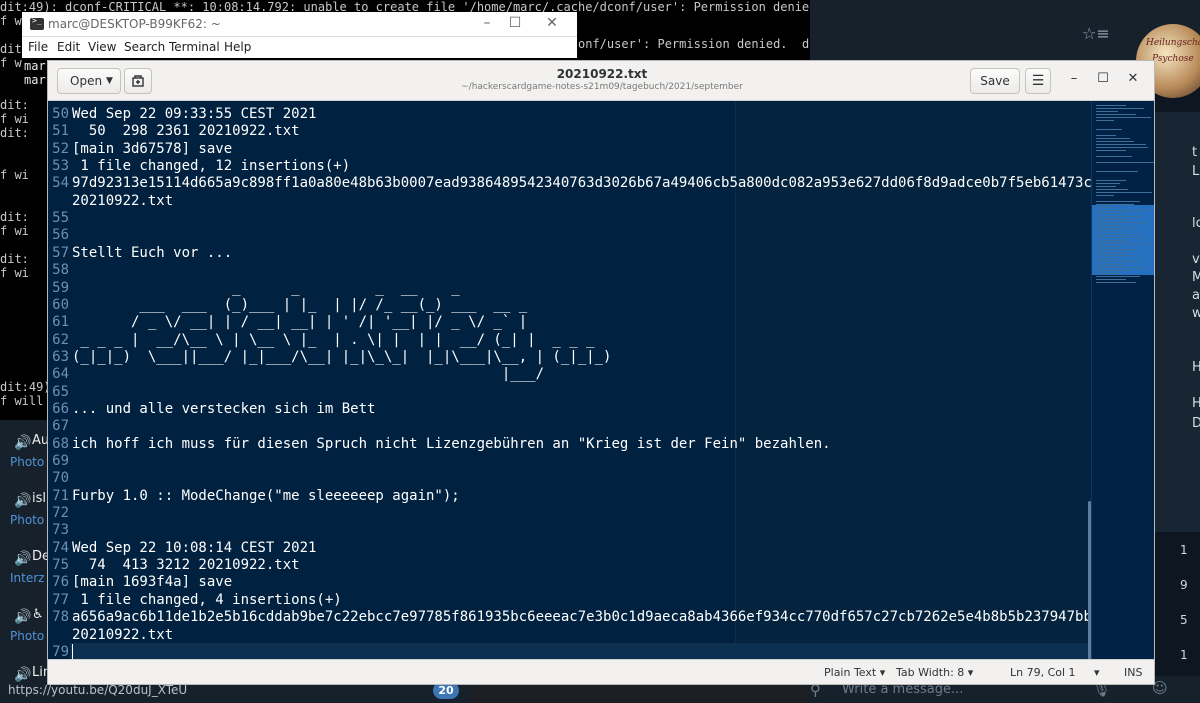  I want to click on line-number: 72, so click(60, 513).